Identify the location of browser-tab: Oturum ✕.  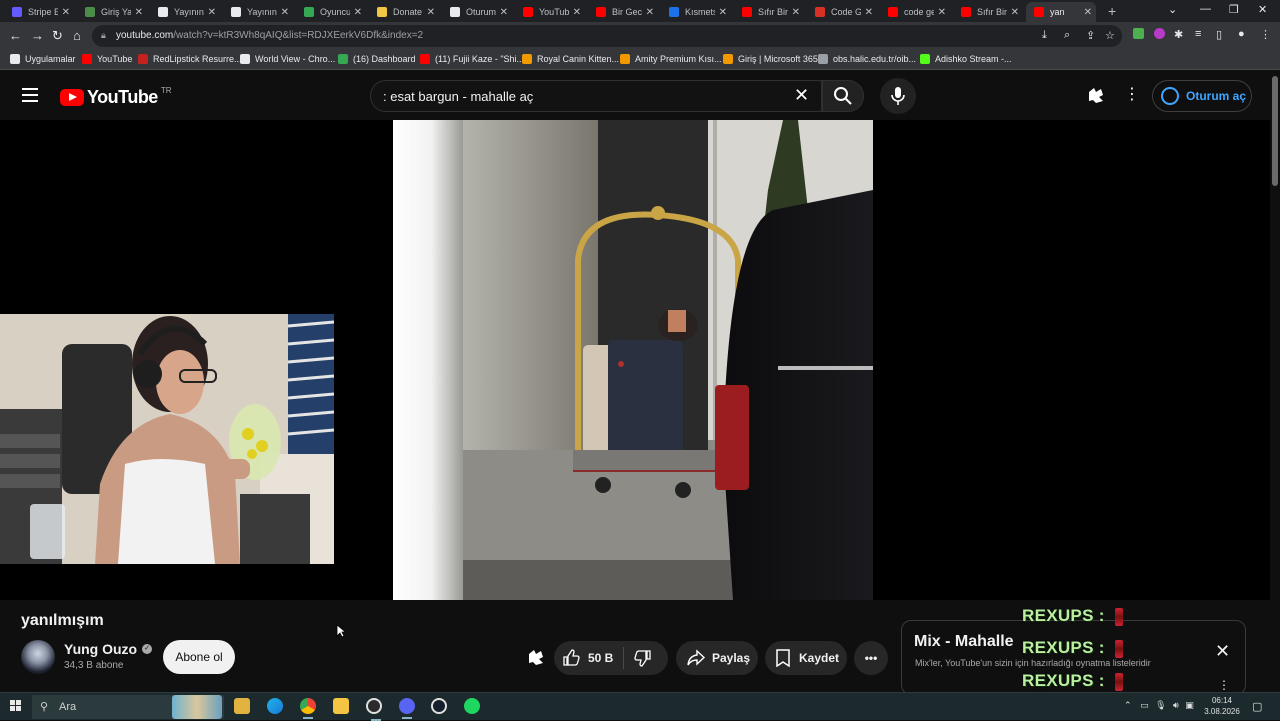
(477, 12).